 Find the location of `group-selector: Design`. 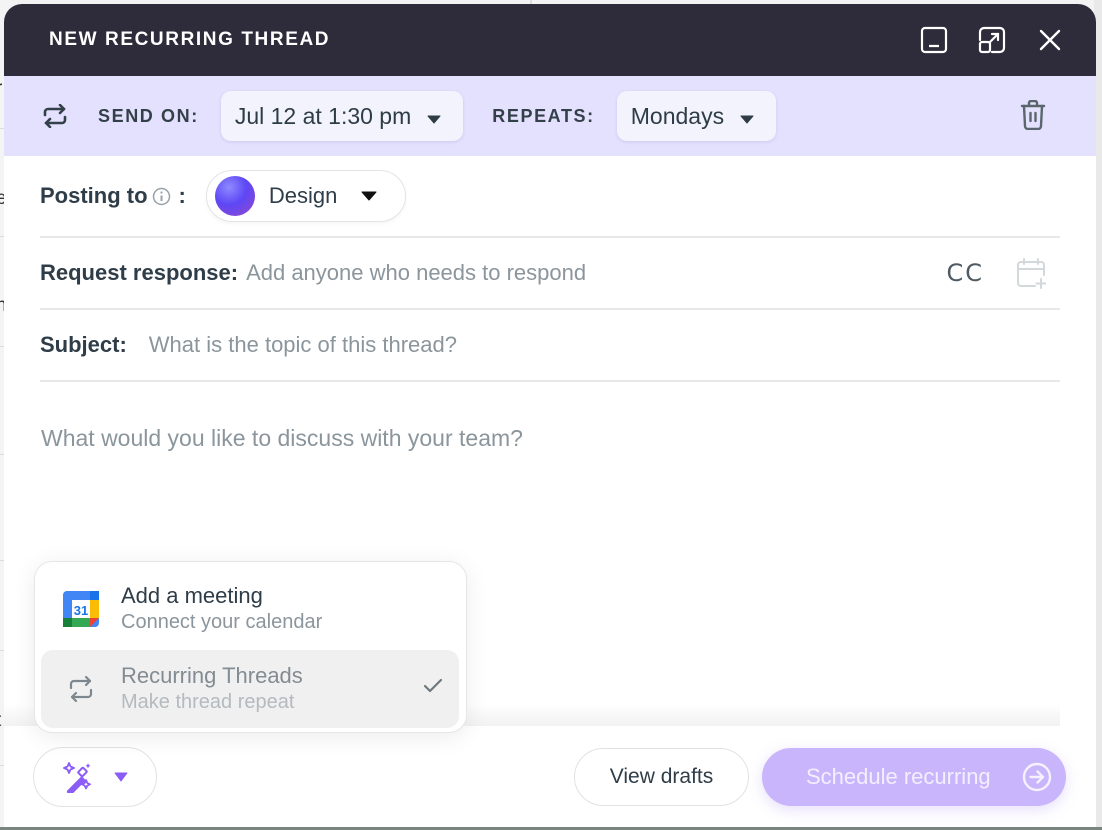

group-selector: Design is located at coordinates (306, 196).